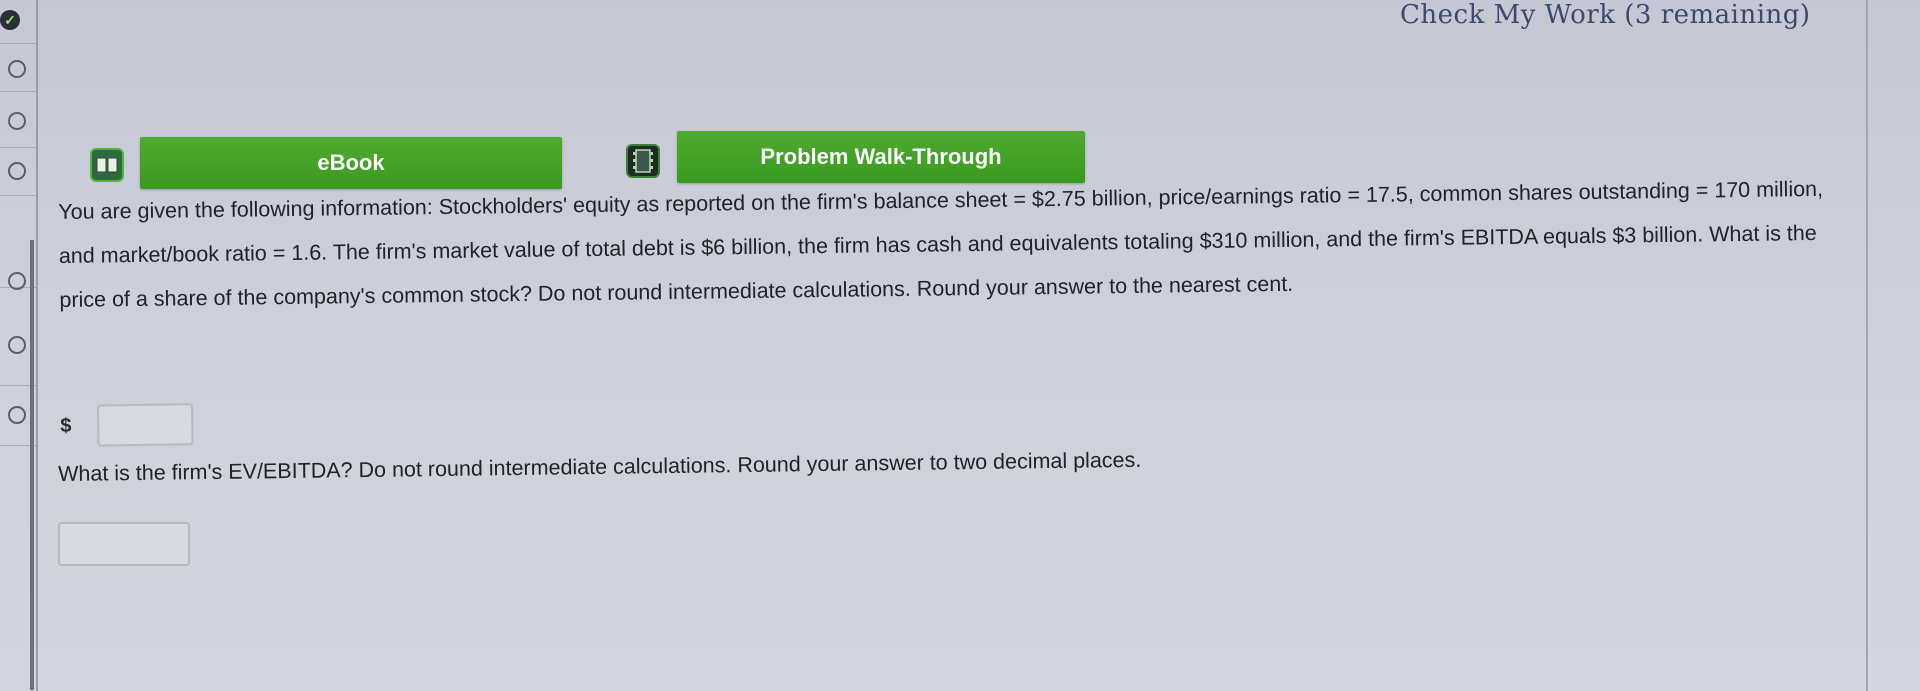 The height and width of the screenshot is (691, 1920). I want to click on ebook-button: eBook, so click(351, 163).